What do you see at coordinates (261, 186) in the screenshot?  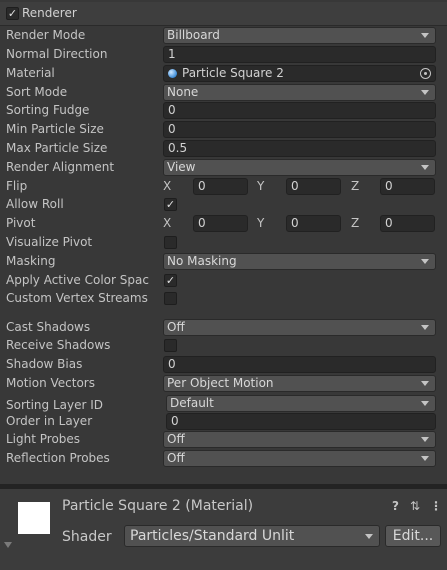 I see `flip-y-label: Y` at bounding box center [261, 186].